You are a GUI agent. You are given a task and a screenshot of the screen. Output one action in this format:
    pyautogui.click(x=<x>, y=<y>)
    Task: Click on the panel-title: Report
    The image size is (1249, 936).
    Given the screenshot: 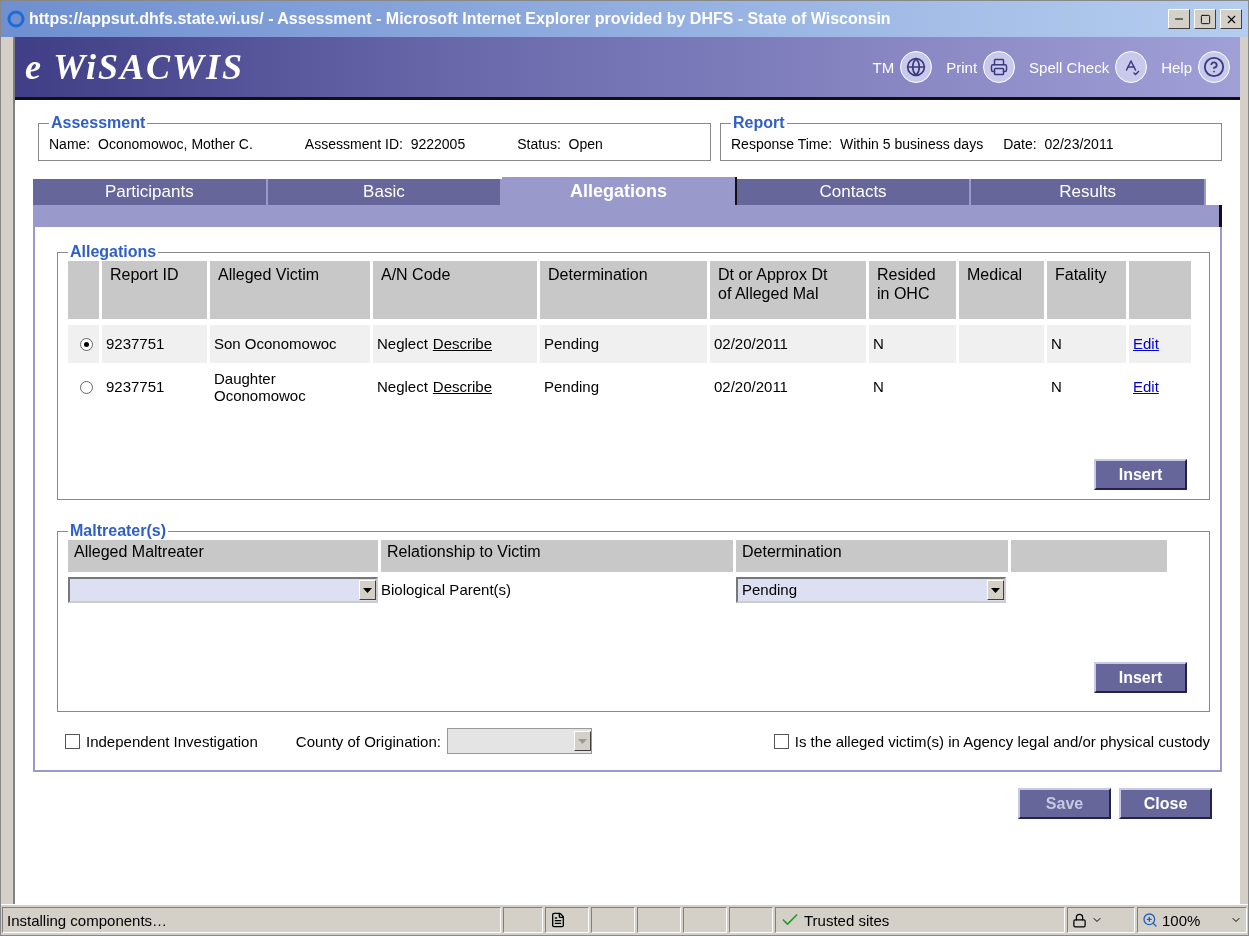 What is the action you would take?
    pyautogui.click(x=759, y=123)
    